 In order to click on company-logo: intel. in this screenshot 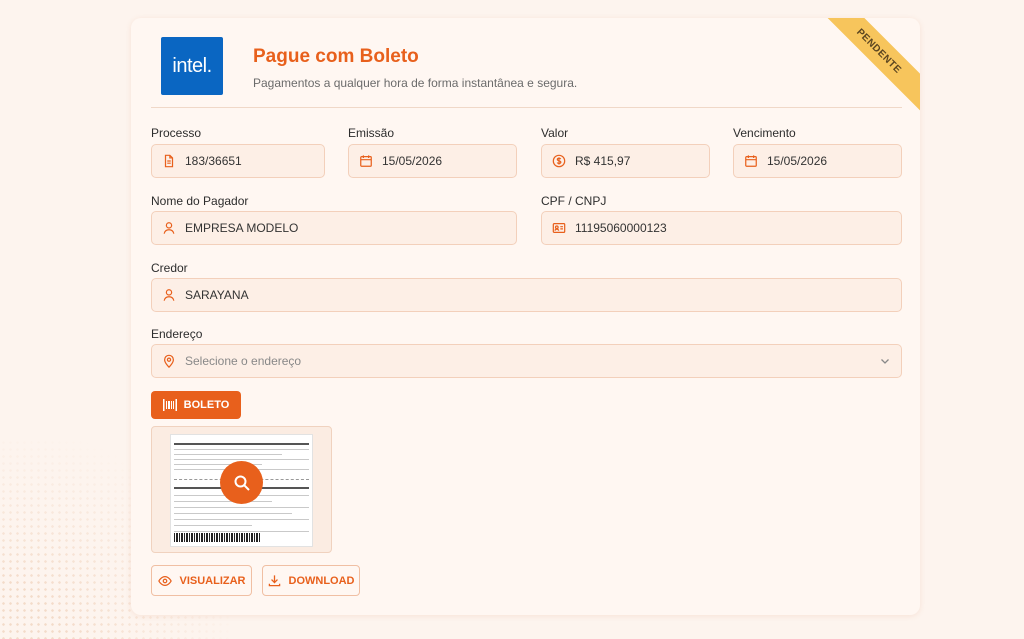, I will do `click(192, 66)`.